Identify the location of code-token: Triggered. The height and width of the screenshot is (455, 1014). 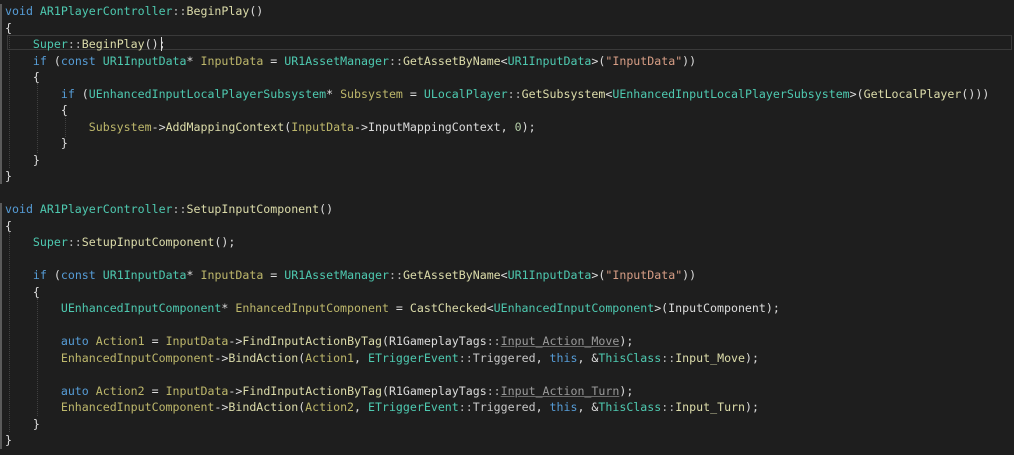
(504, 357).